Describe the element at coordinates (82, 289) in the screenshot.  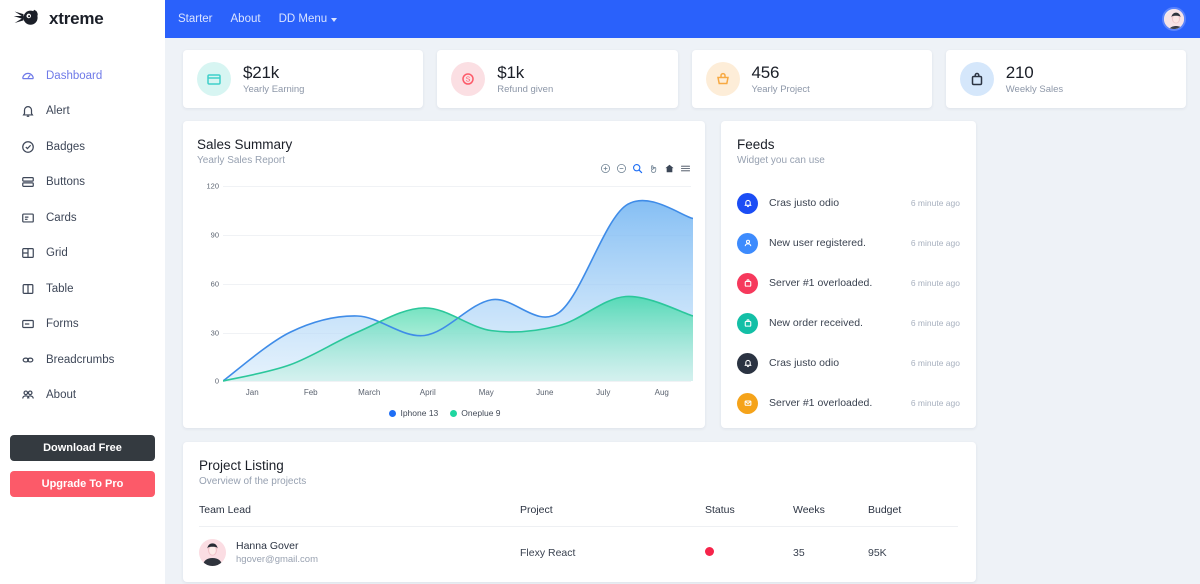
I see `sidebar-item-table: Table` at that location.